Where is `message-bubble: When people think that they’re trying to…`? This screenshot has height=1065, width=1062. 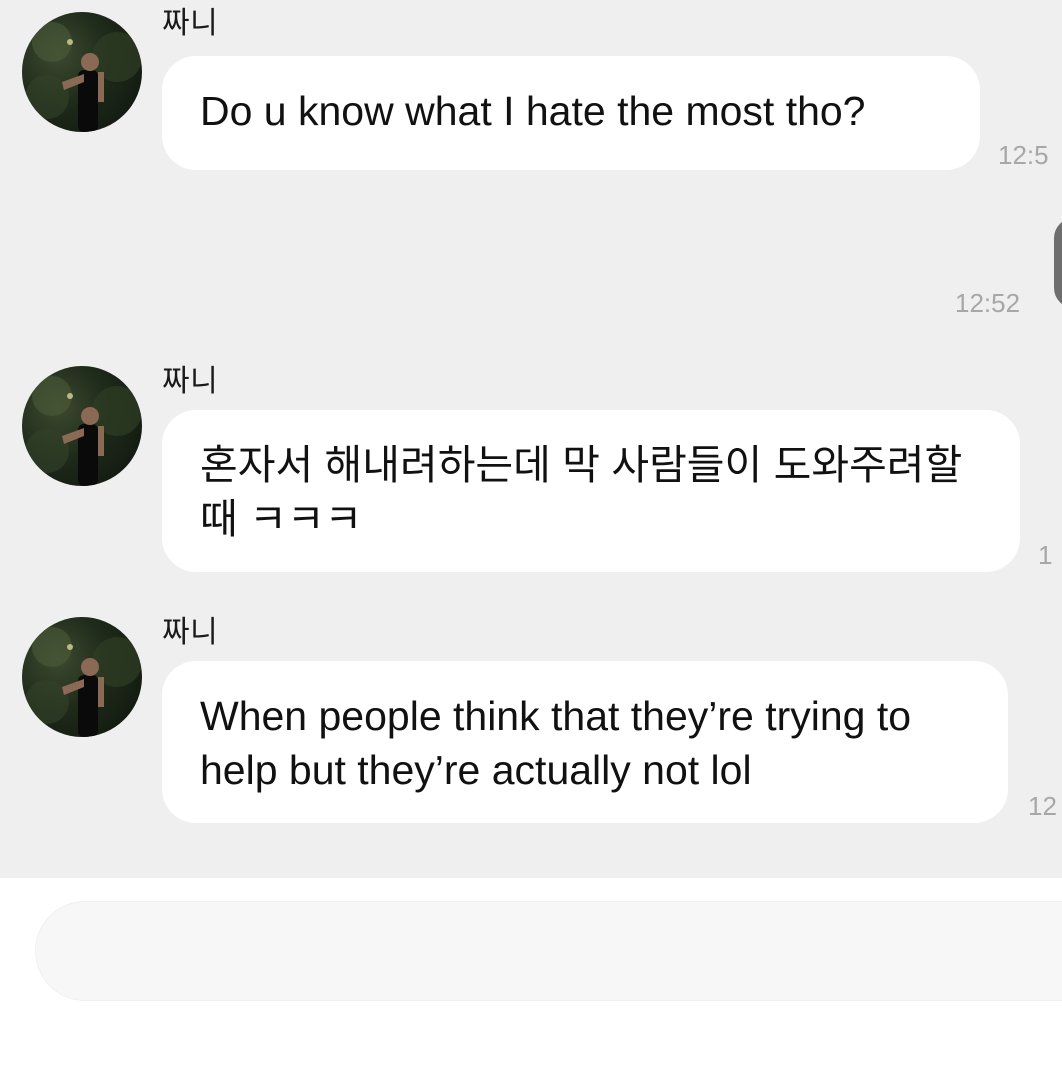
message-bubble: When people think that they’re trying to… is located at coordinates (585, 742).